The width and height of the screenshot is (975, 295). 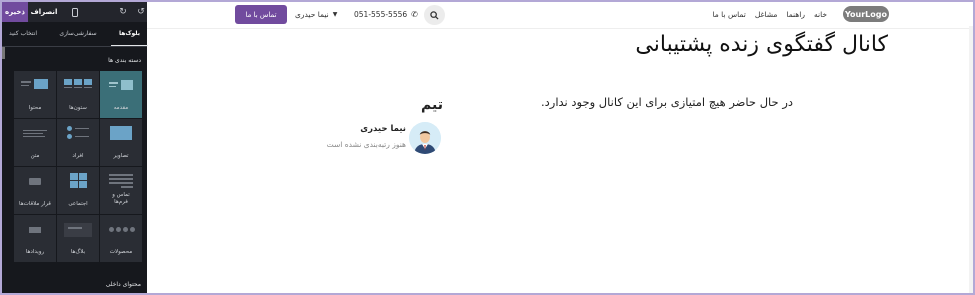 I want to click on main-nav: خانه راهنما مشاغل تماس با ما, so click(x=770, y=14).